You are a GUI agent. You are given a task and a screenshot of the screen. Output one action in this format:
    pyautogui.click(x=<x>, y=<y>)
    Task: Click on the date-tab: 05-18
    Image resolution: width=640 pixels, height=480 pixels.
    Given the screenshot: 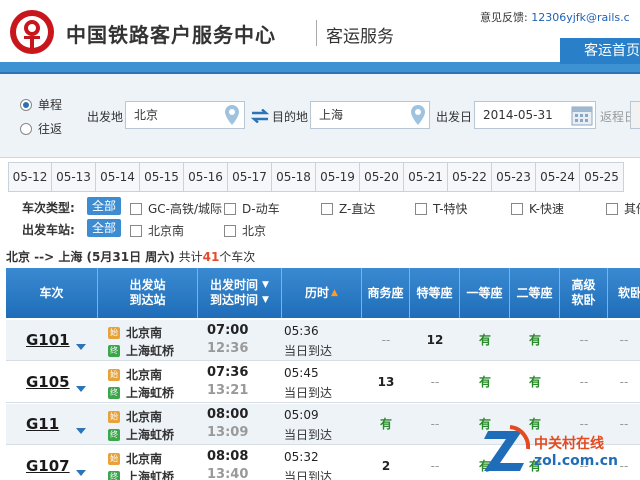 What is the action you would take?
    pyautogui.click(x=294, y=177)
    